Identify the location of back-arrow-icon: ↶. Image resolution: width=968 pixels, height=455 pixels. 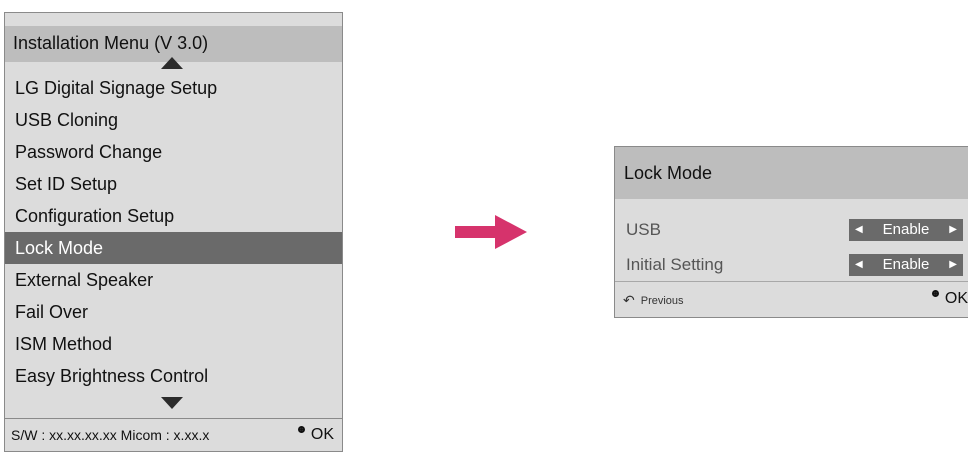
(629, 300).